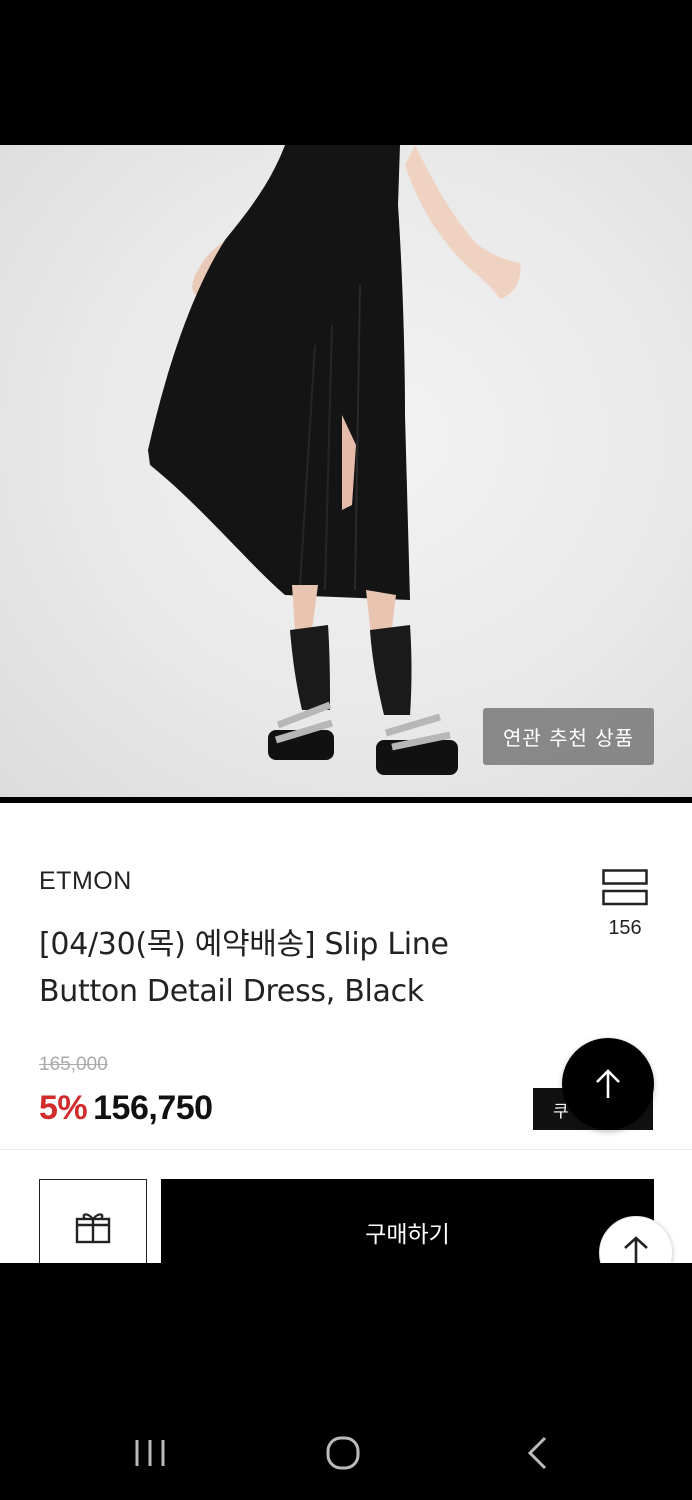 The height and width of the screenshot is (1500, 692). I want to click on back-icon, so click(537, 1453).